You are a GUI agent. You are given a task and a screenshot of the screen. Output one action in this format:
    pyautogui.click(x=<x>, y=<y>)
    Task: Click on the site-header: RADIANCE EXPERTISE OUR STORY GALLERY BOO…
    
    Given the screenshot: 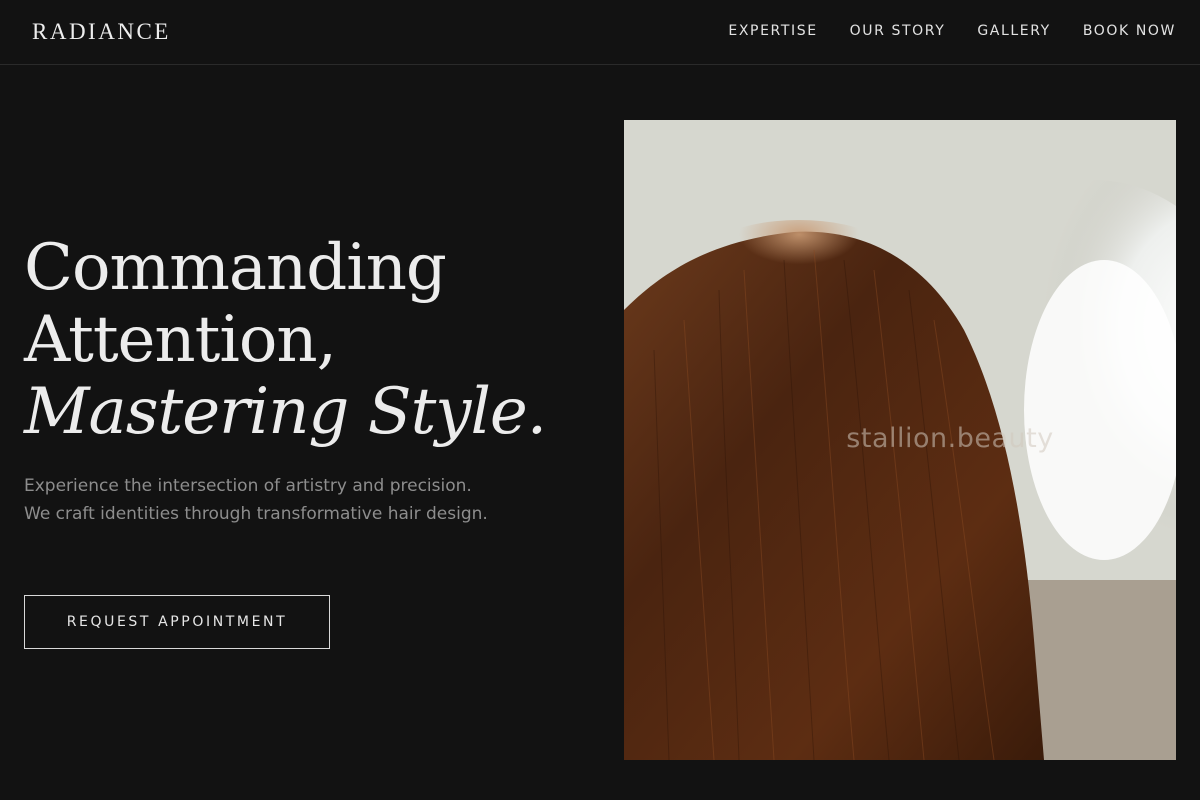 What is the action you would take?
    pyautogui.click(x=600, y=32)
    